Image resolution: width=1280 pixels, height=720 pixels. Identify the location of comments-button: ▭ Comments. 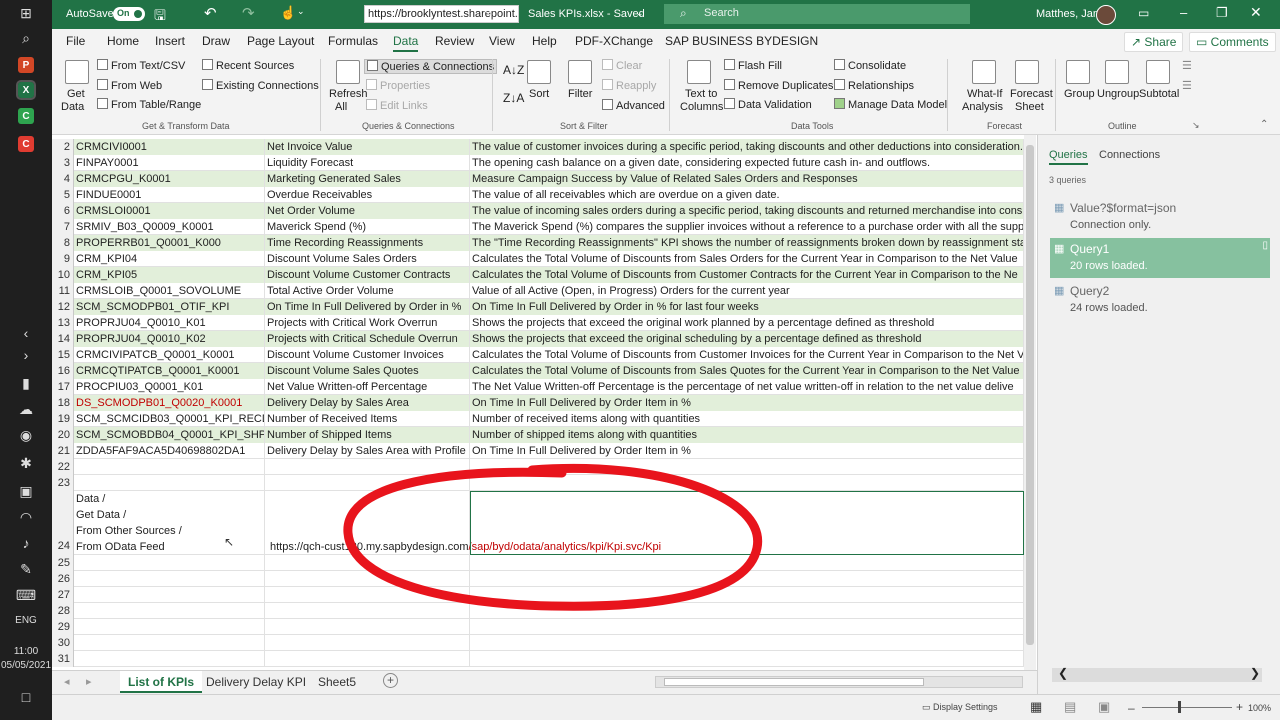
(1232, 42).